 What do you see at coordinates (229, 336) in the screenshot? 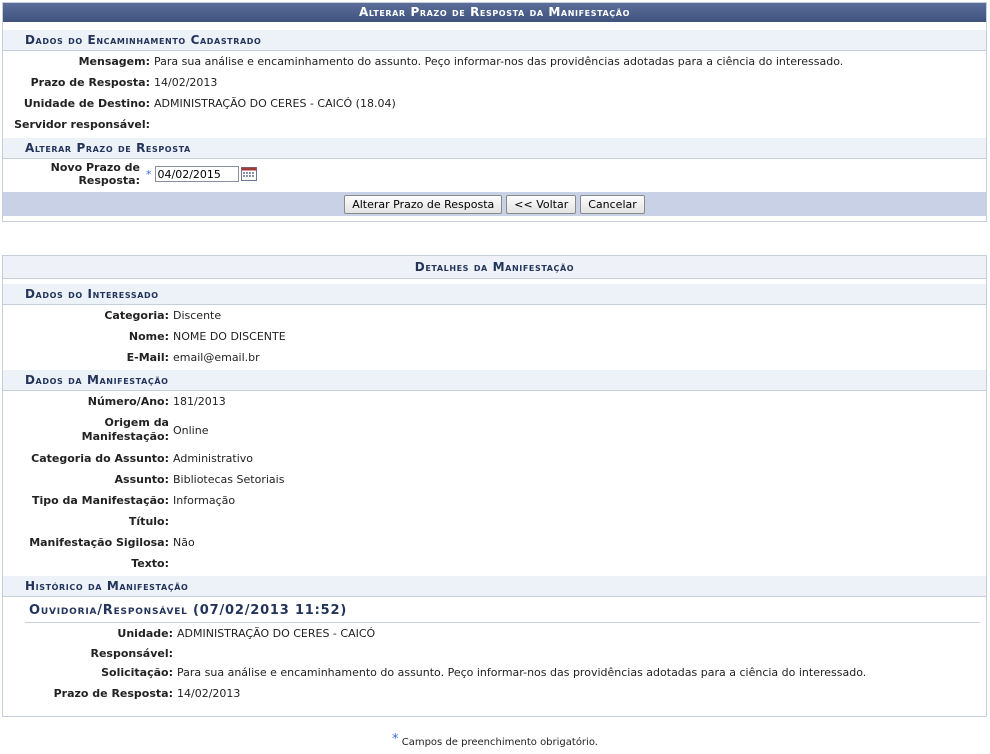
I see `nome-value: NOME DO DISCENTE` at bounding box center [229, 336].